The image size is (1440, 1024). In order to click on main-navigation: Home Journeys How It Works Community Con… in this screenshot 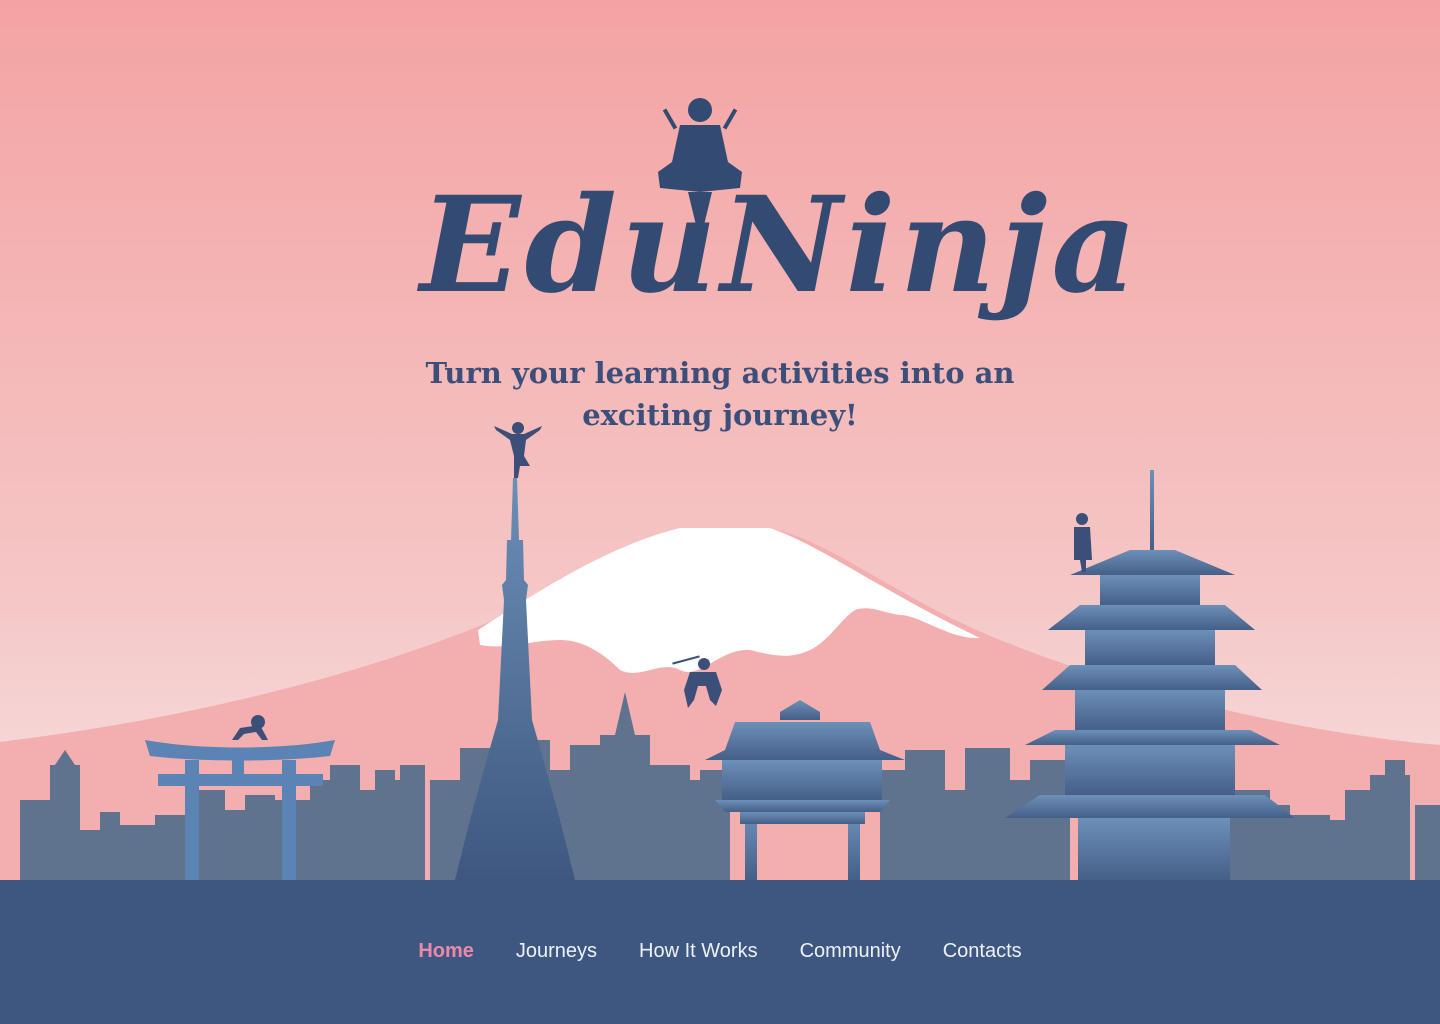, I will do `click(720, 951)`.